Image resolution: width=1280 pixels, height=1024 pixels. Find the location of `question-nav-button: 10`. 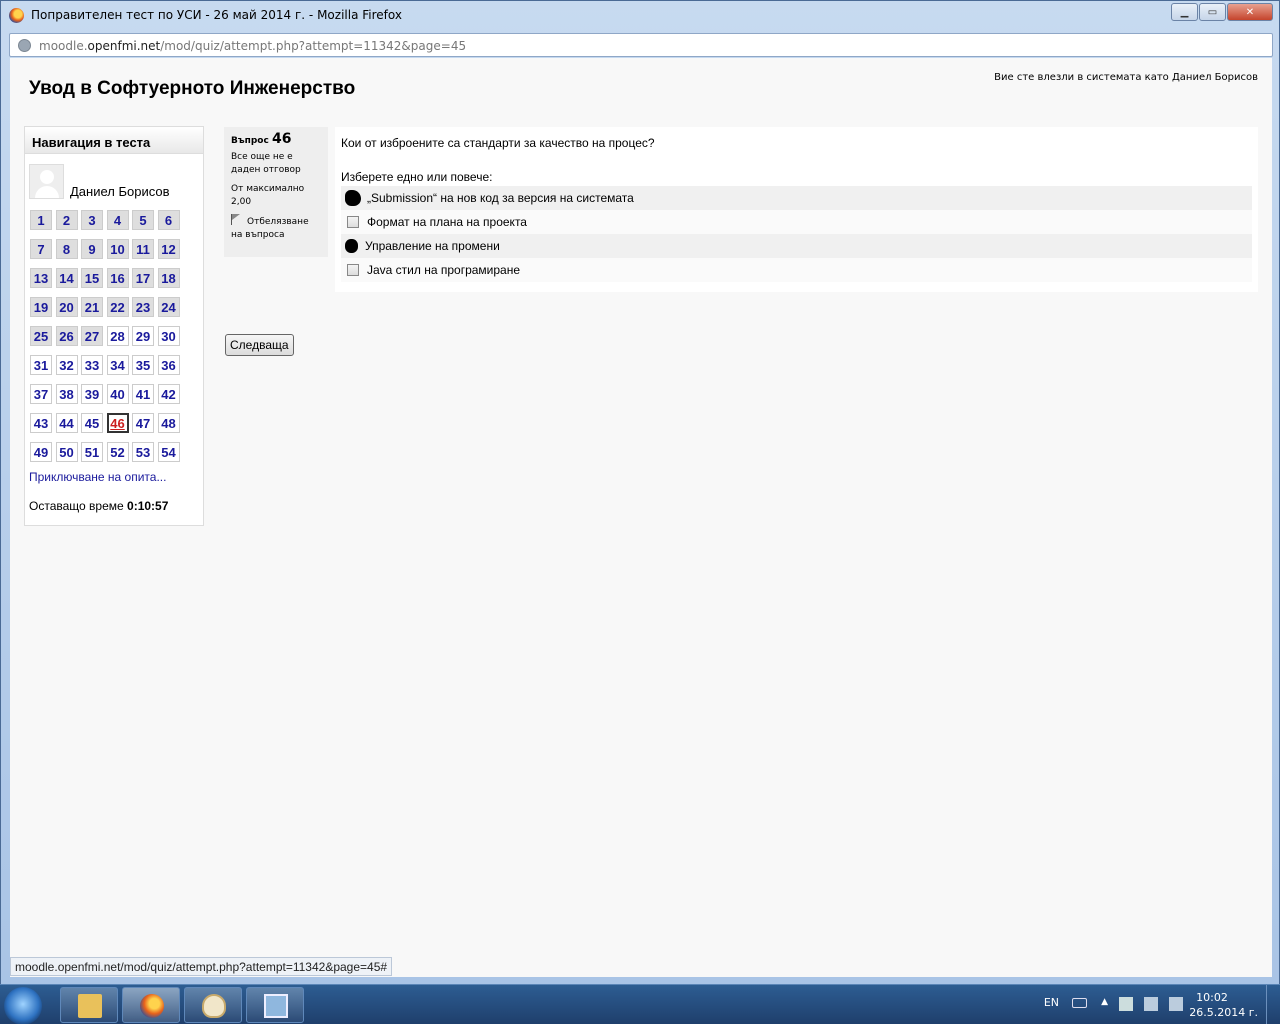

question-nav-button: 10 is located at coordinates (117, 249).